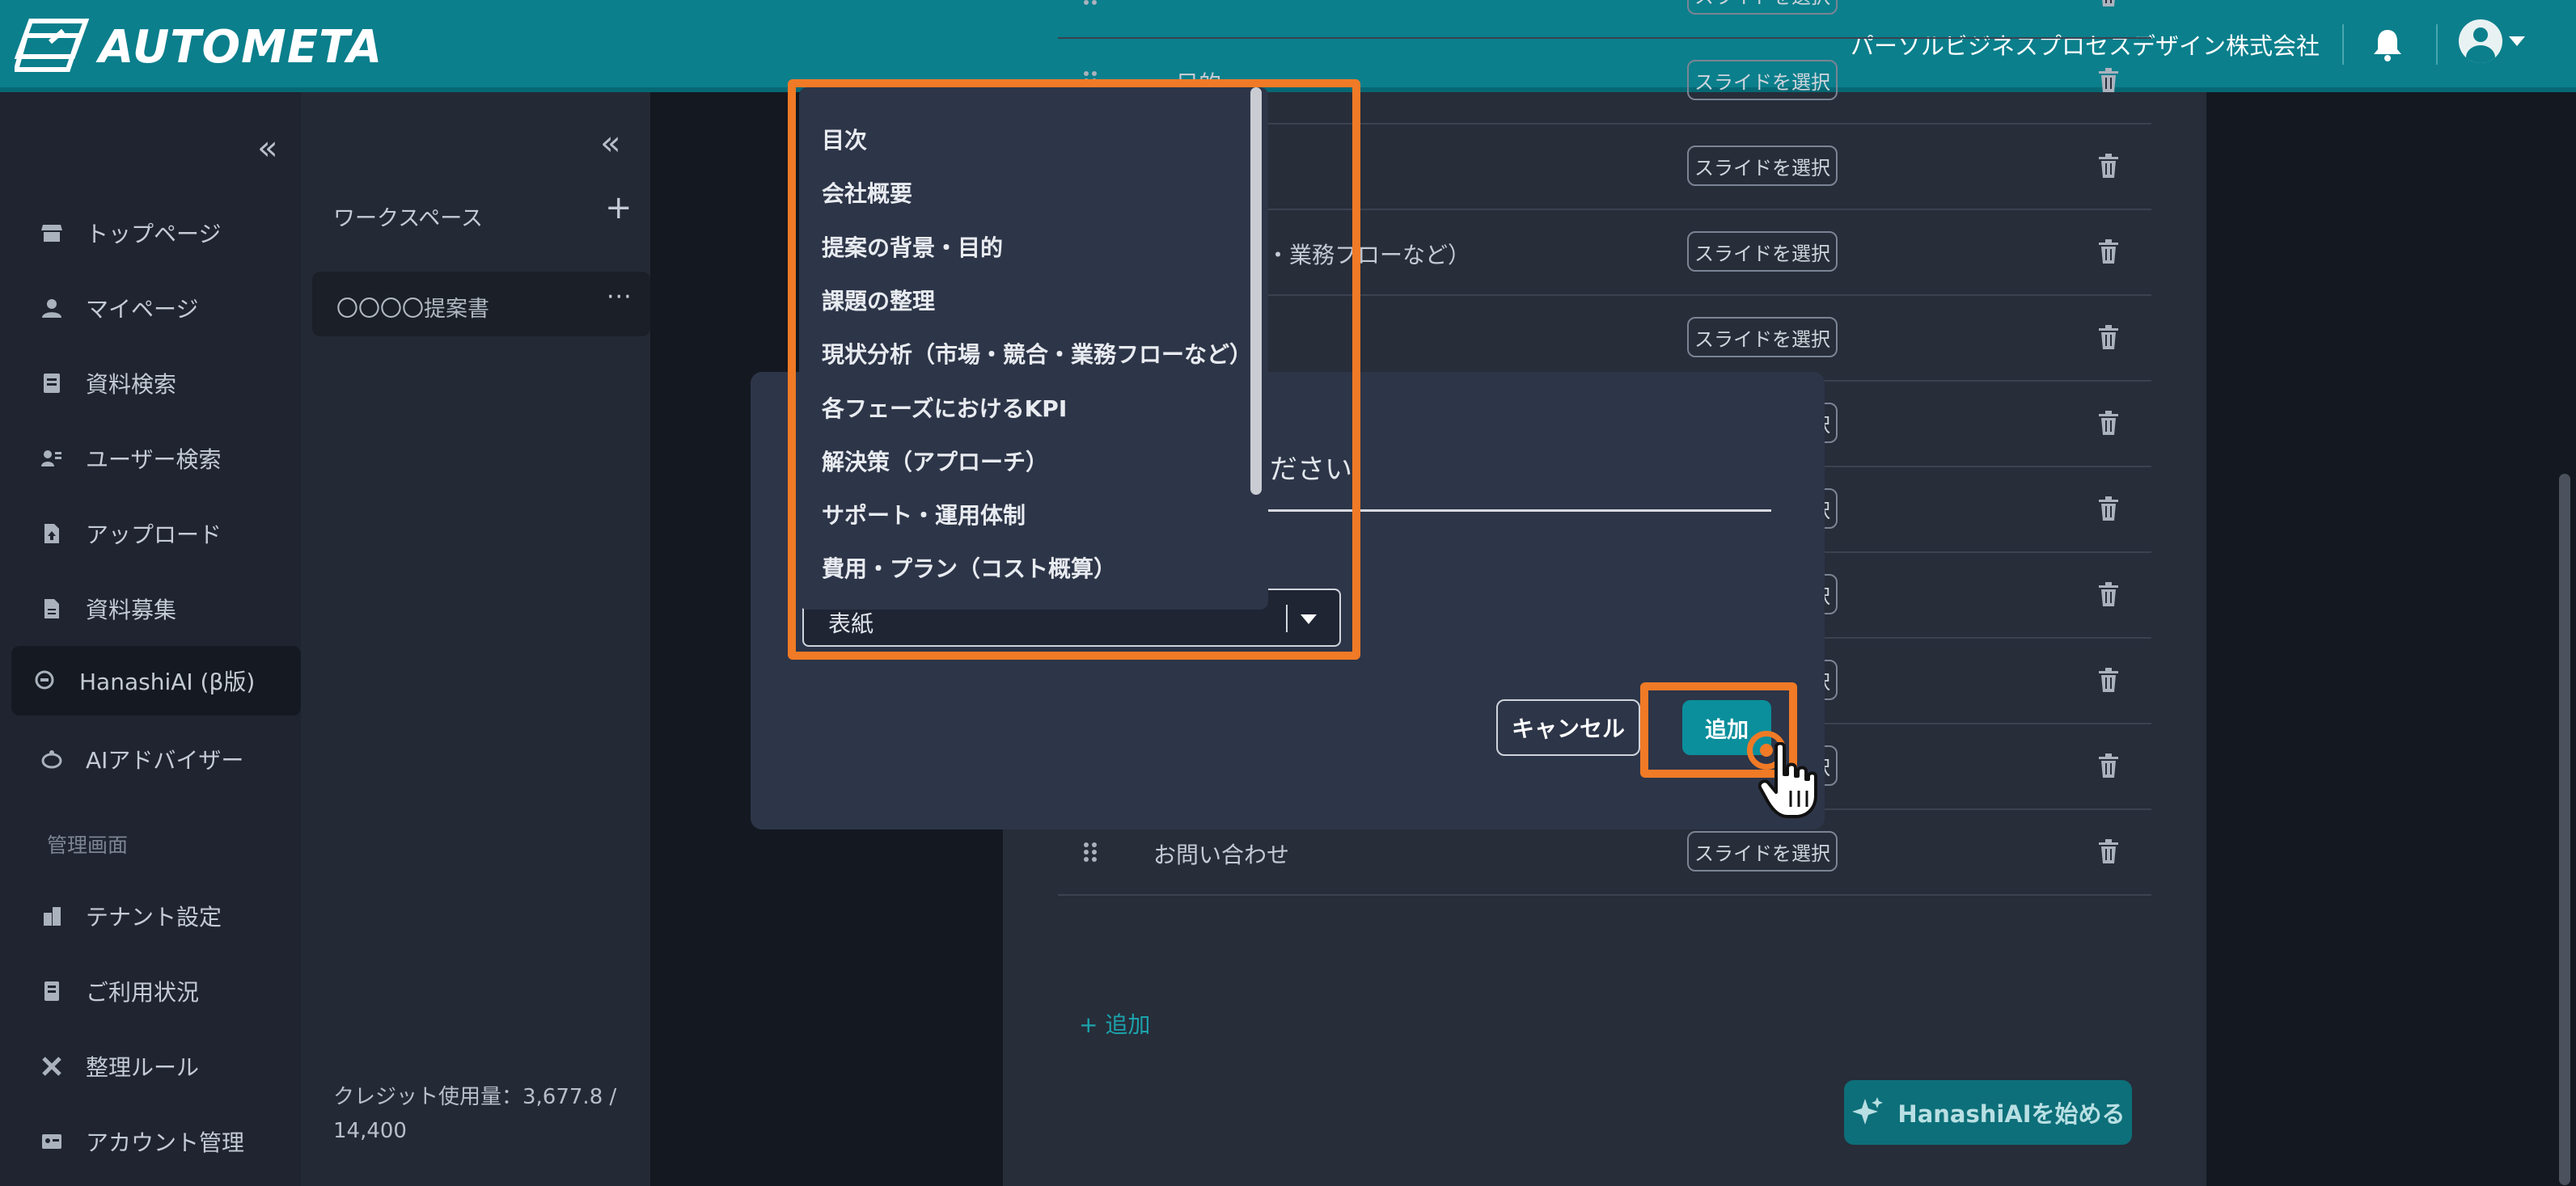  What do you see at coordinates (2565, 829) in the screenshot?
I see `page-scrollbar` at bounding box center [2565, 829].